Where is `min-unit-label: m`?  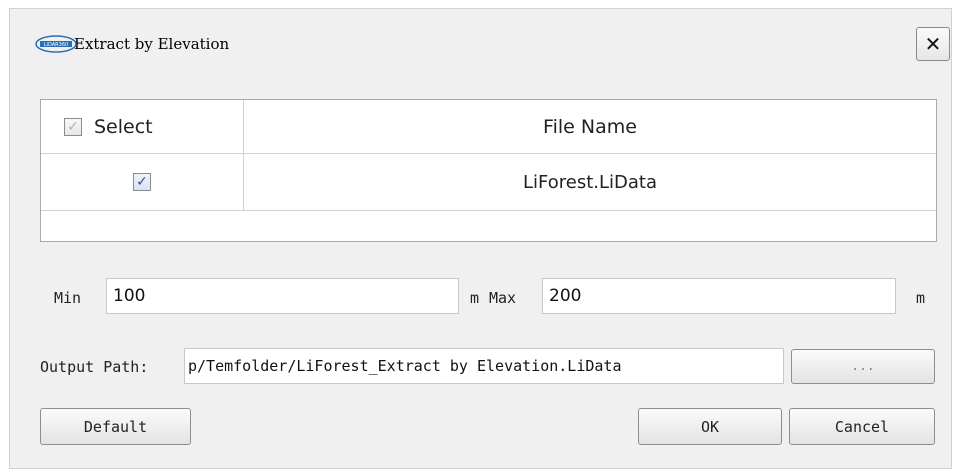 min-unit-label: m is located at coordinates (475, 298).